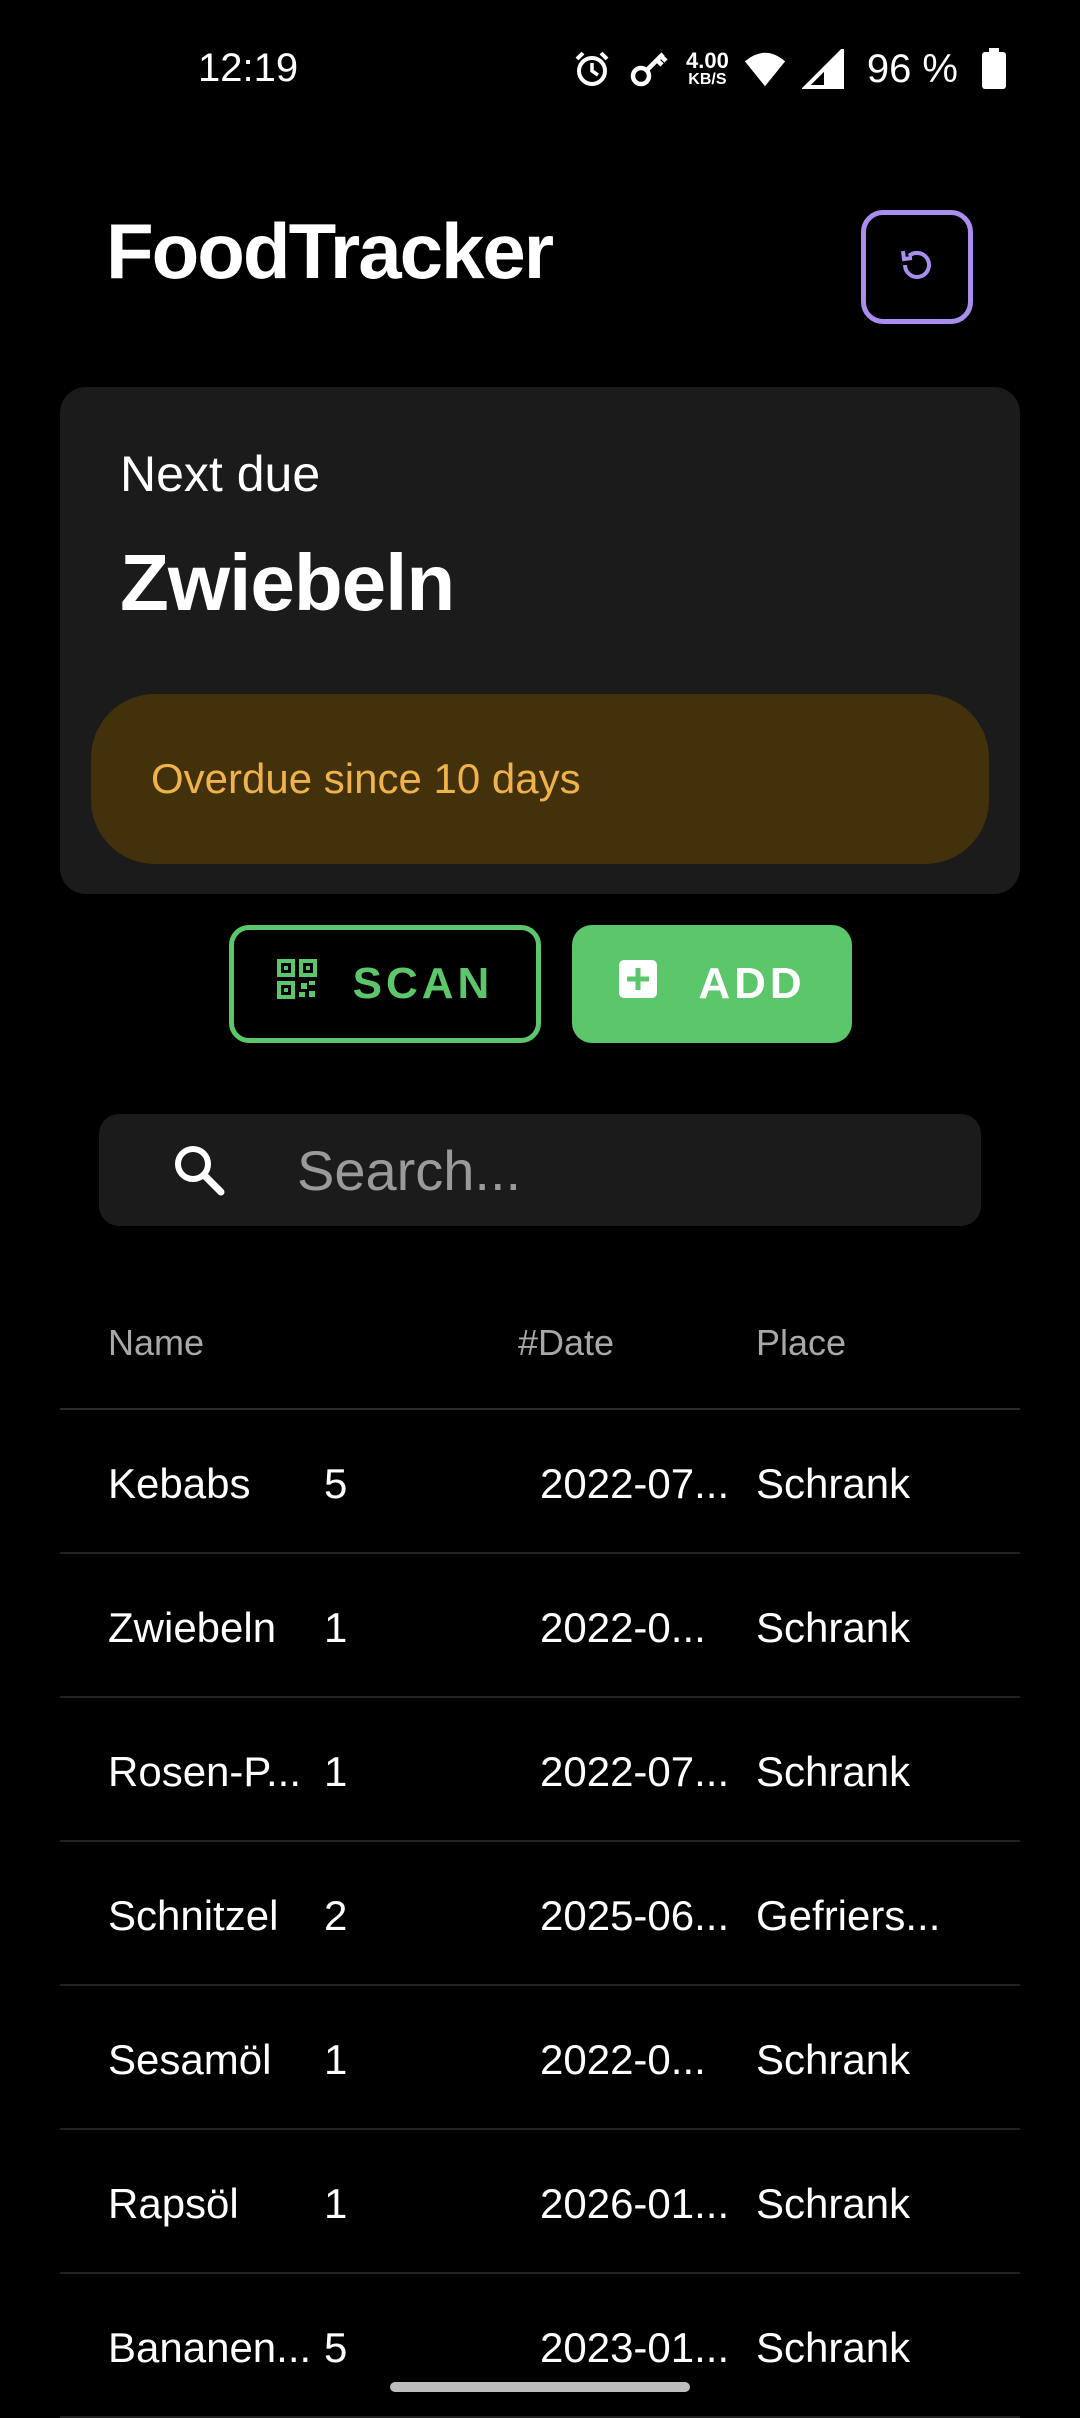 This screenshot has width=1080, height=2418. I want to click on table-row: Kebabs 5 2022-07... Schrank, so click(540, 1482).